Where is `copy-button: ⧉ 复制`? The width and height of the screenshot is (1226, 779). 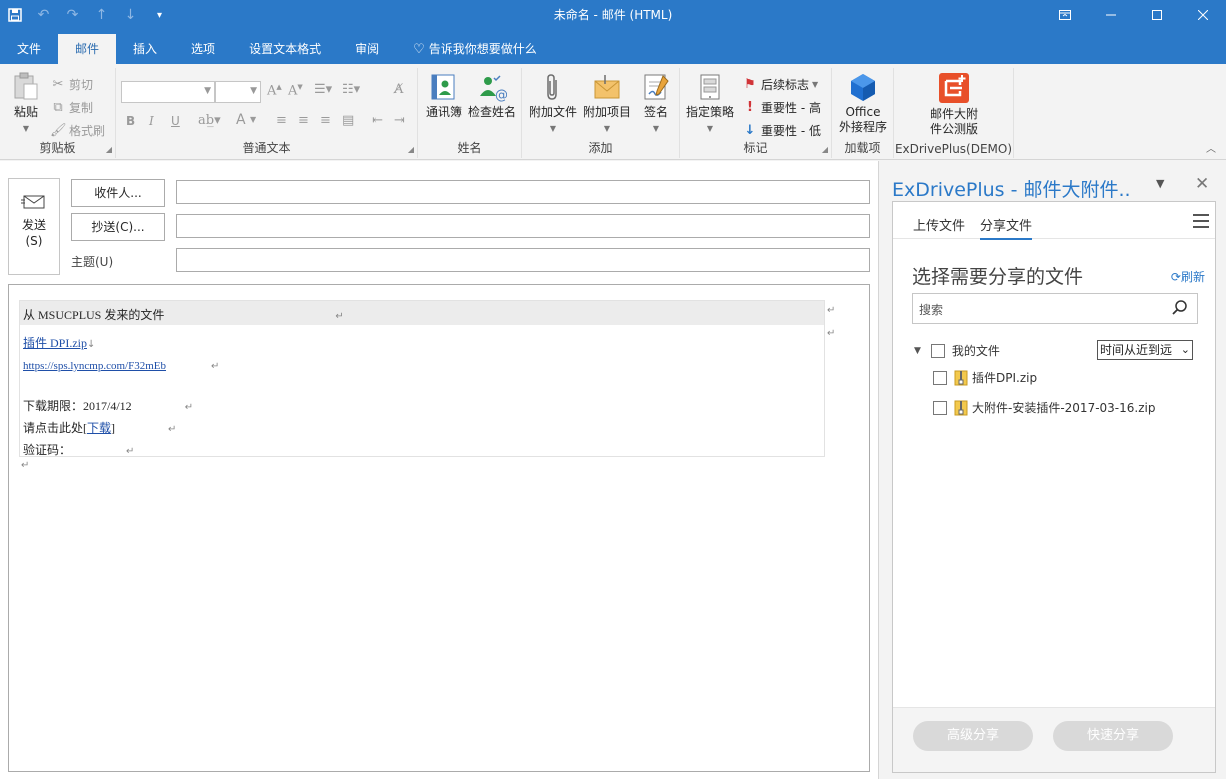
copy-button: ⧉ 复制 is located at coordinates (71, 107).